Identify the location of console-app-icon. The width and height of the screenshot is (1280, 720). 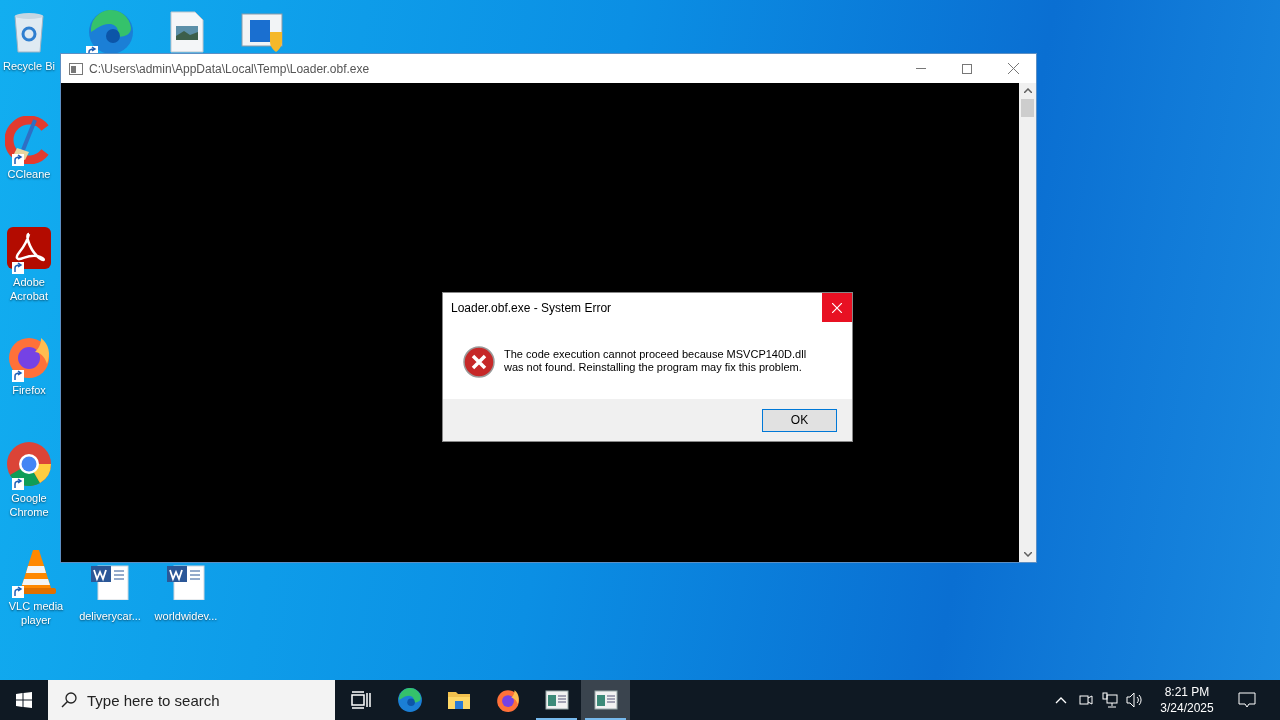
(76, 68).